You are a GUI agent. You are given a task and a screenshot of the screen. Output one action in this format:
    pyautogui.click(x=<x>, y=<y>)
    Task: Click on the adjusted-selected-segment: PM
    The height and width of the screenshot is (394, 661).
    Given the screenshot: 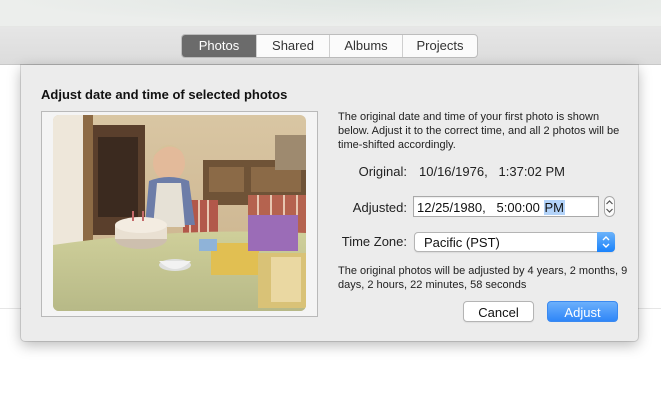 What is the action you would take?
    pyautogui.click(x=554, y=207)
    